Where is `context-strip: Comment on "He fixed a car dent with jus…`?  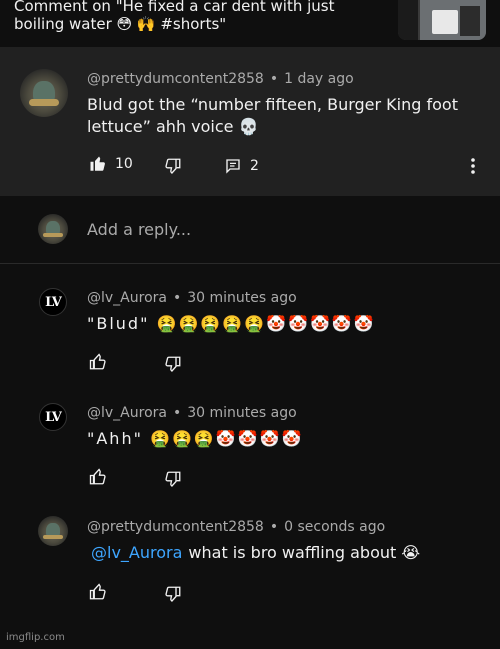
context-strip: Comment on "He fixed a car dent with jus… is located at coordinates (250, 23).